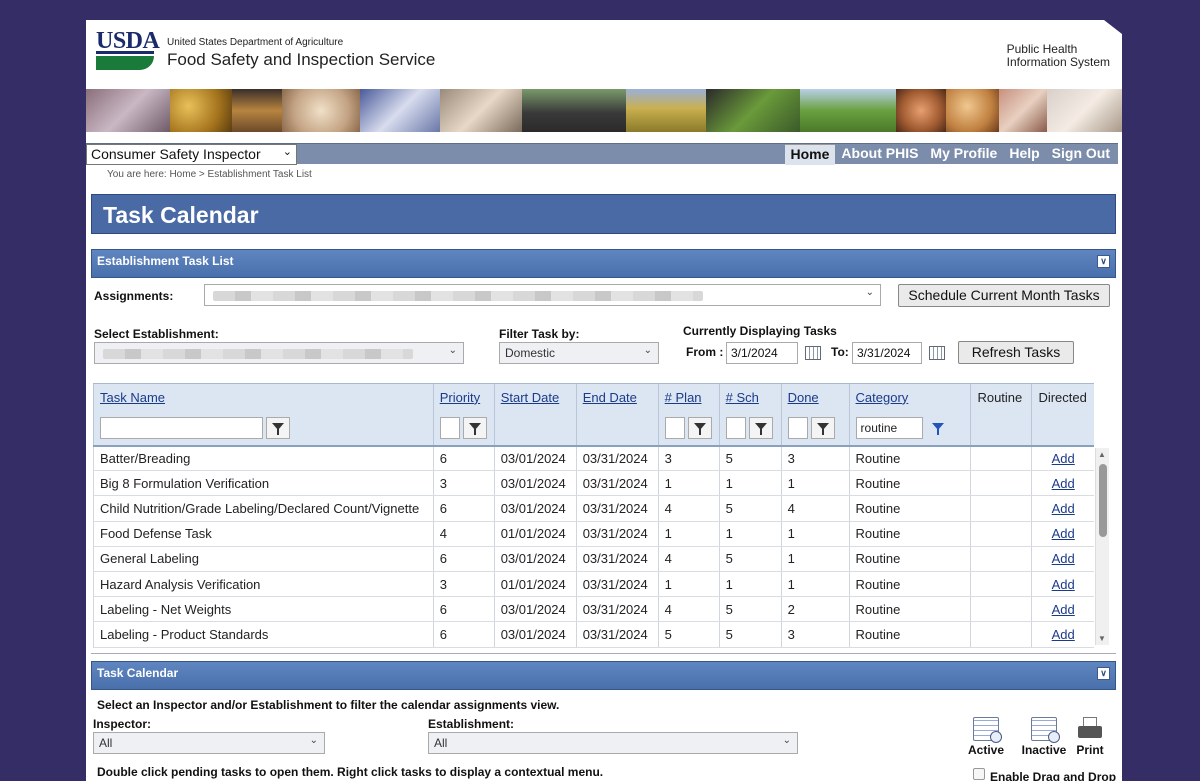 This screenshot has height=781, width=1200. What do you see at coordinates (803, 397) in the screenshot?
I see `sort-done-link: Done` at bounding box center [803, 397].